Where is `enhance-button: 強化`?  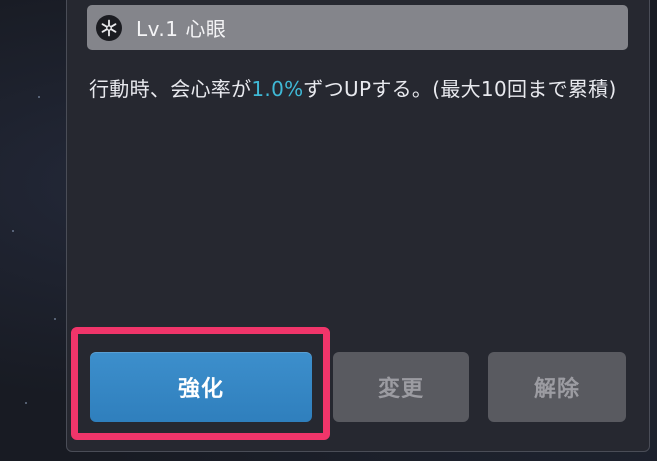 enhance-button: 強化 is located at coordinates (201, 387).